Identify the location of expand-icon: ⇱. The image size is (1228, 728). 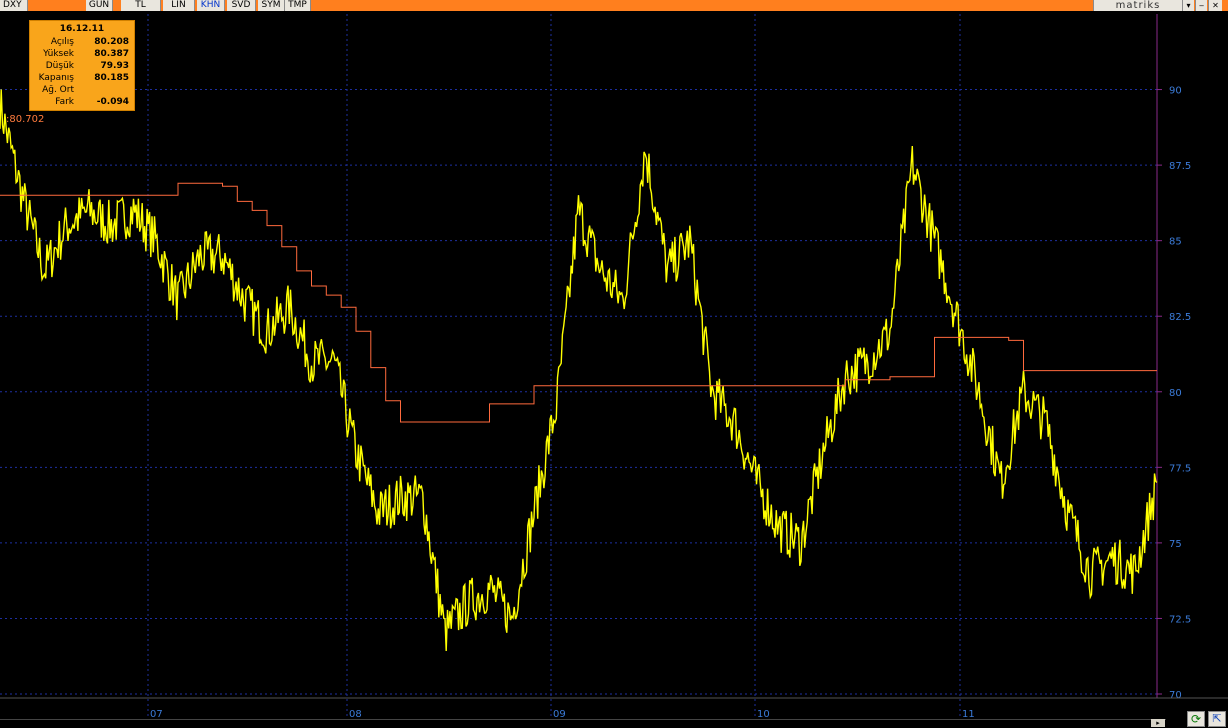
(1217, 719).